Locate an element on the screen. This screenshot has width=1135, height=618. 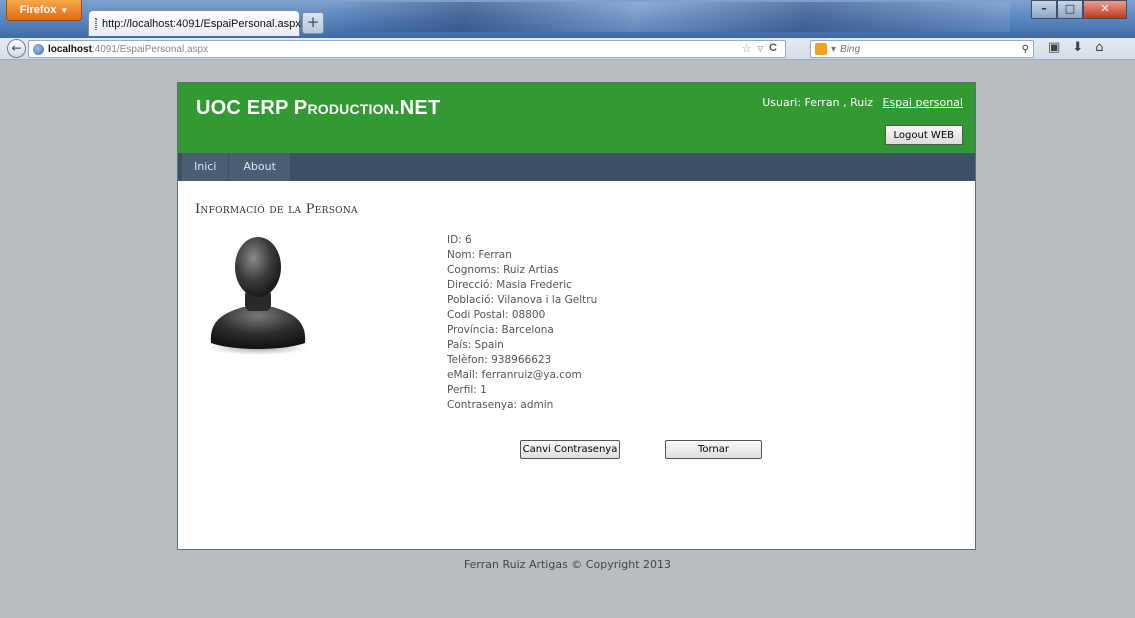
download-icon: ⬇ is located at coordinates (1077, 47).